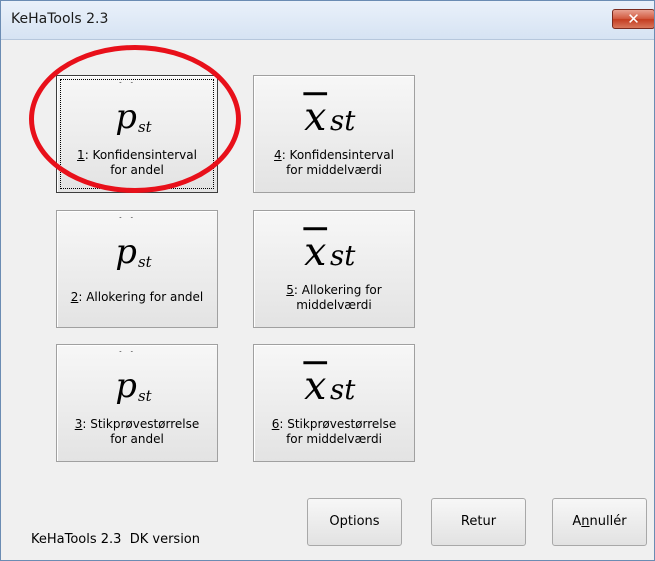 This screenshot has width=655, height=561. Describe the element at coordinates (60, 19) in the screenshot. I see `window-title: KeHaTools 2.3` at that location.